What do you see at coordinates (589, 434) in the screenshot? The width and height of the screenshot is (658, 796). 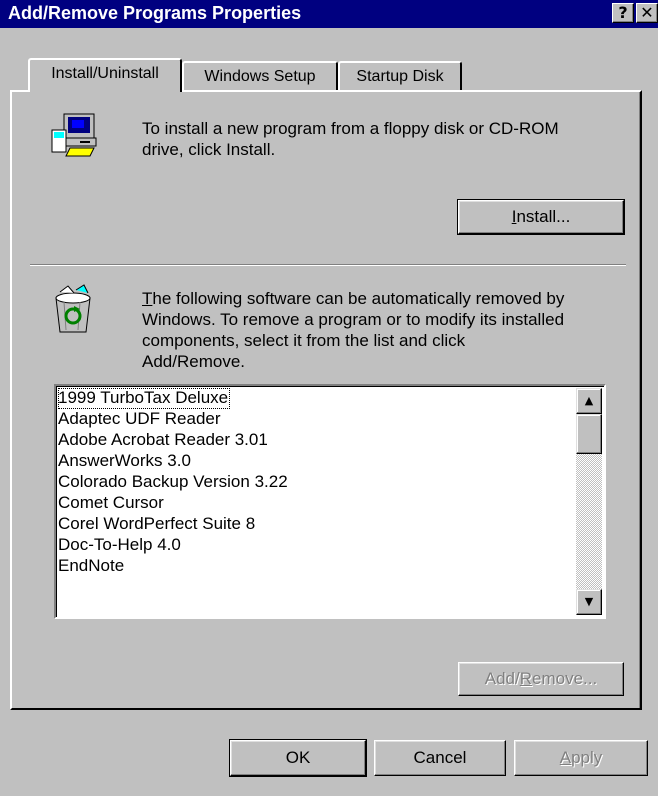 I see `scrollbar-thumb` at bounding box center [589, 434].